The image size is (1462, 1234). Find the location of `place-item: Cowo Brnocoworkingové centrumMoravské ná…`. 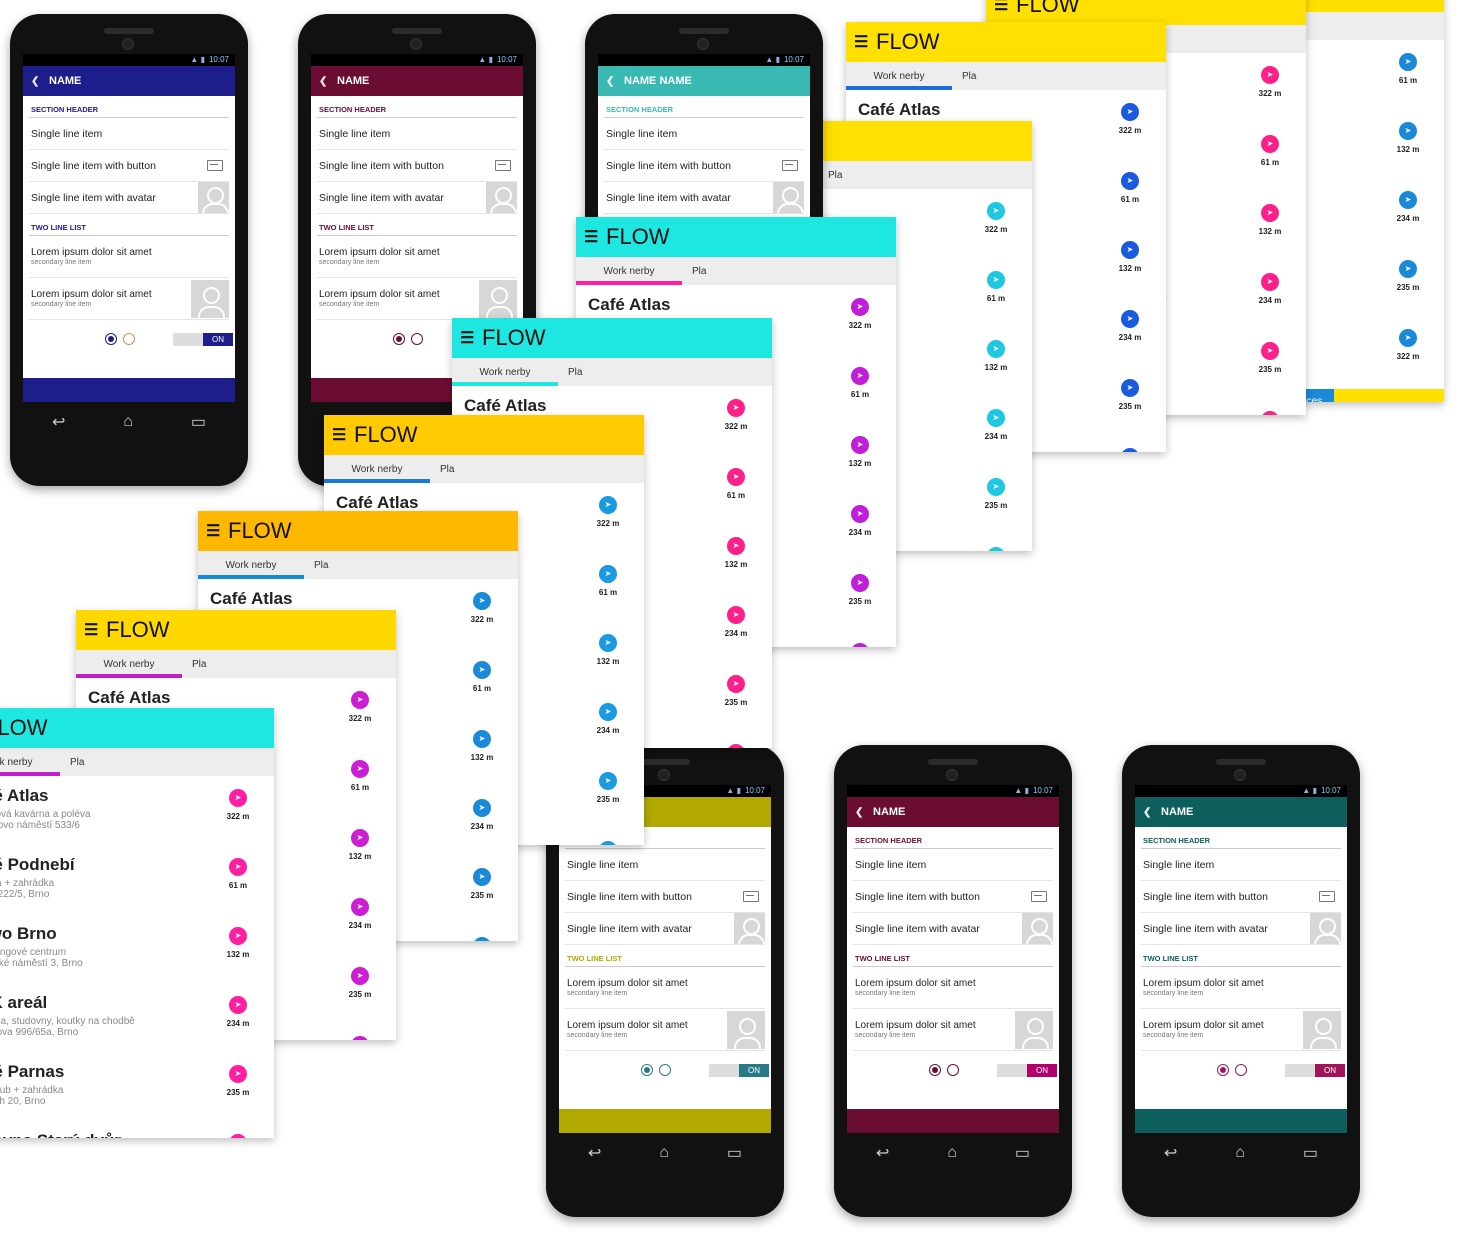

place-item: Cowo Brnocoworkingové centrumMoravské ná… is located at coordinates (137, 948).